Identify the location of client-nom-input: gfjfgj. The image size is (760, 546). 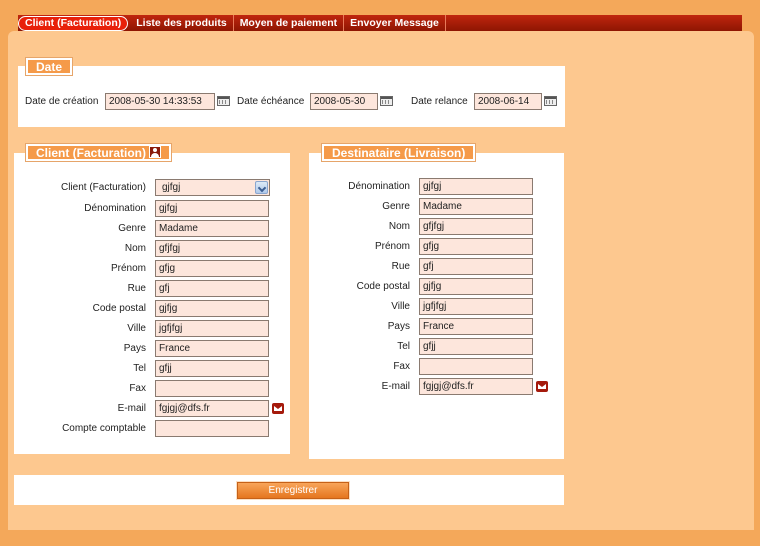
(212, 248).